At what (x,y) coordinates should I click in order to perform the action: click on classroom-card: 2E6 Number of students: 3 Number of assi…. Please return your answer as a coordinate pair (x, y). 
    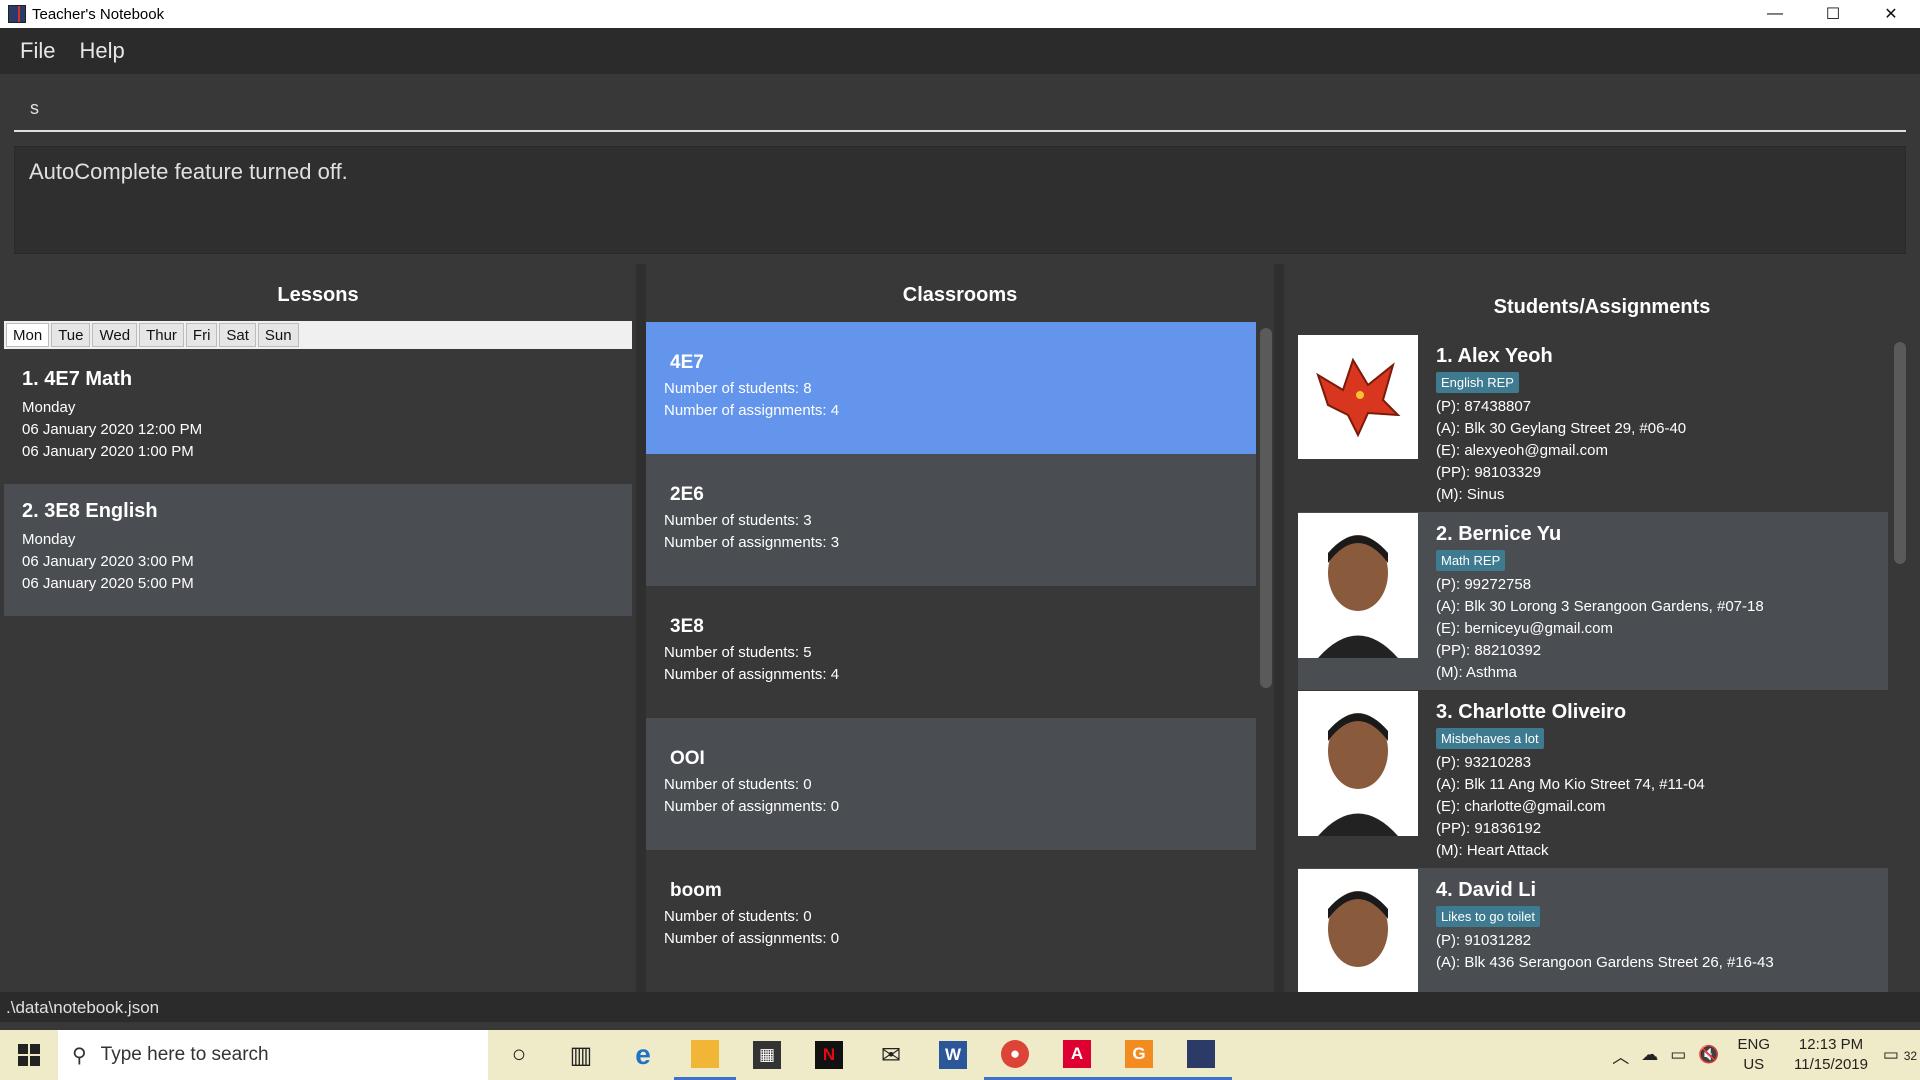
    Looking at the image, I should click on (951, 520).